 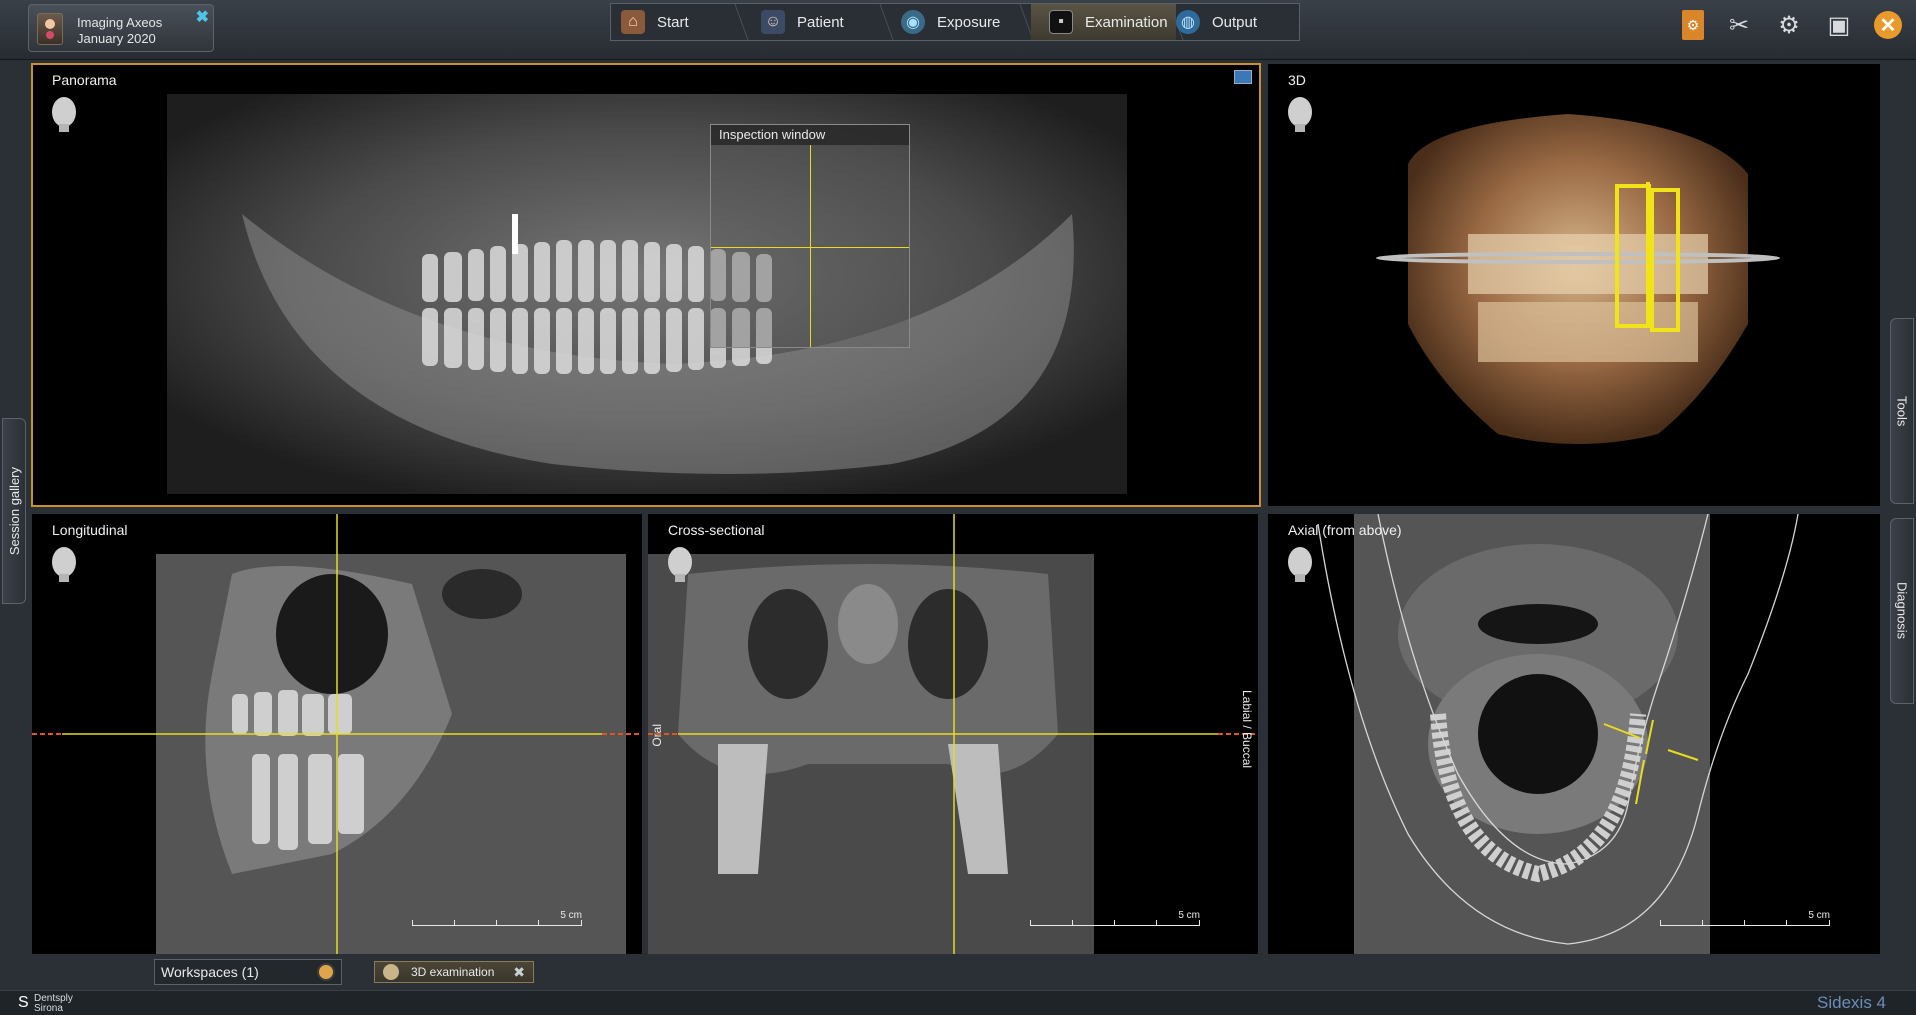 I want to click on patient-avatar, so click(x=50, y=29).